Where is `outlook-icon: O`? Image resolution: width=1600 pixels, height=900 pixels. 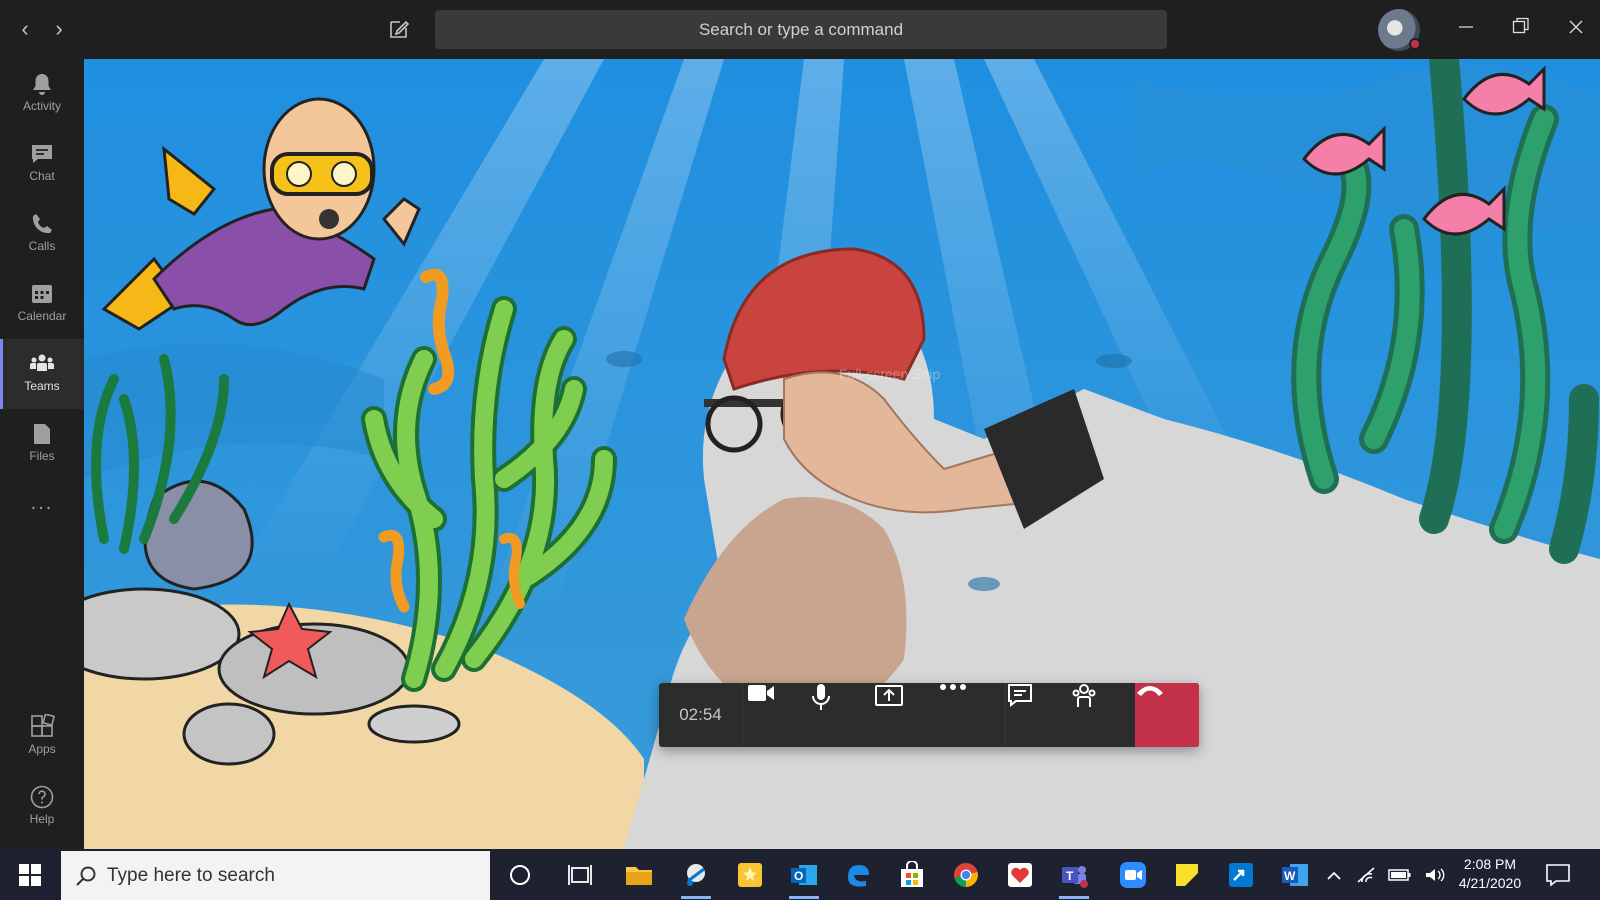
outlook-icon: O is located at coordinates (804, 875).